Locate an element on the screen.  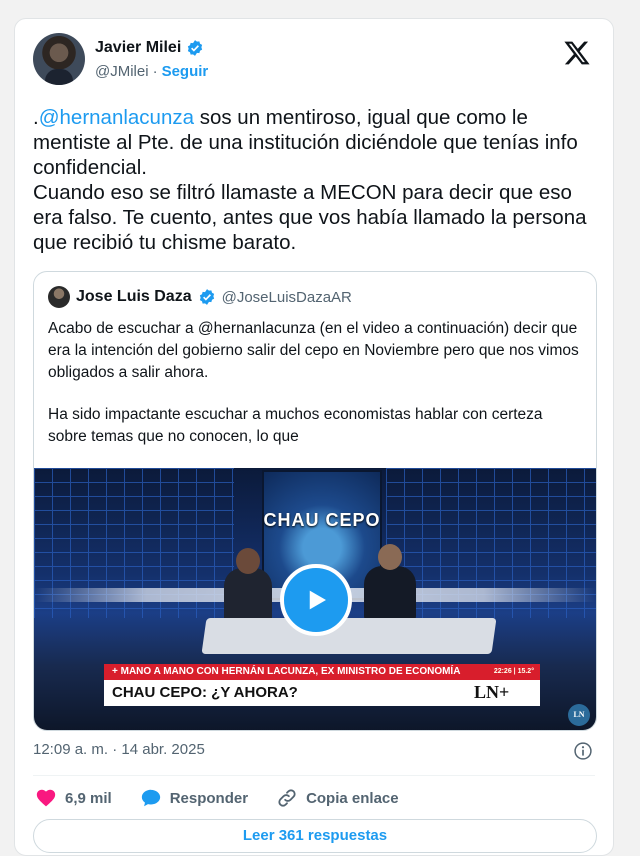
host-figure is located at coordinates (390, 583).